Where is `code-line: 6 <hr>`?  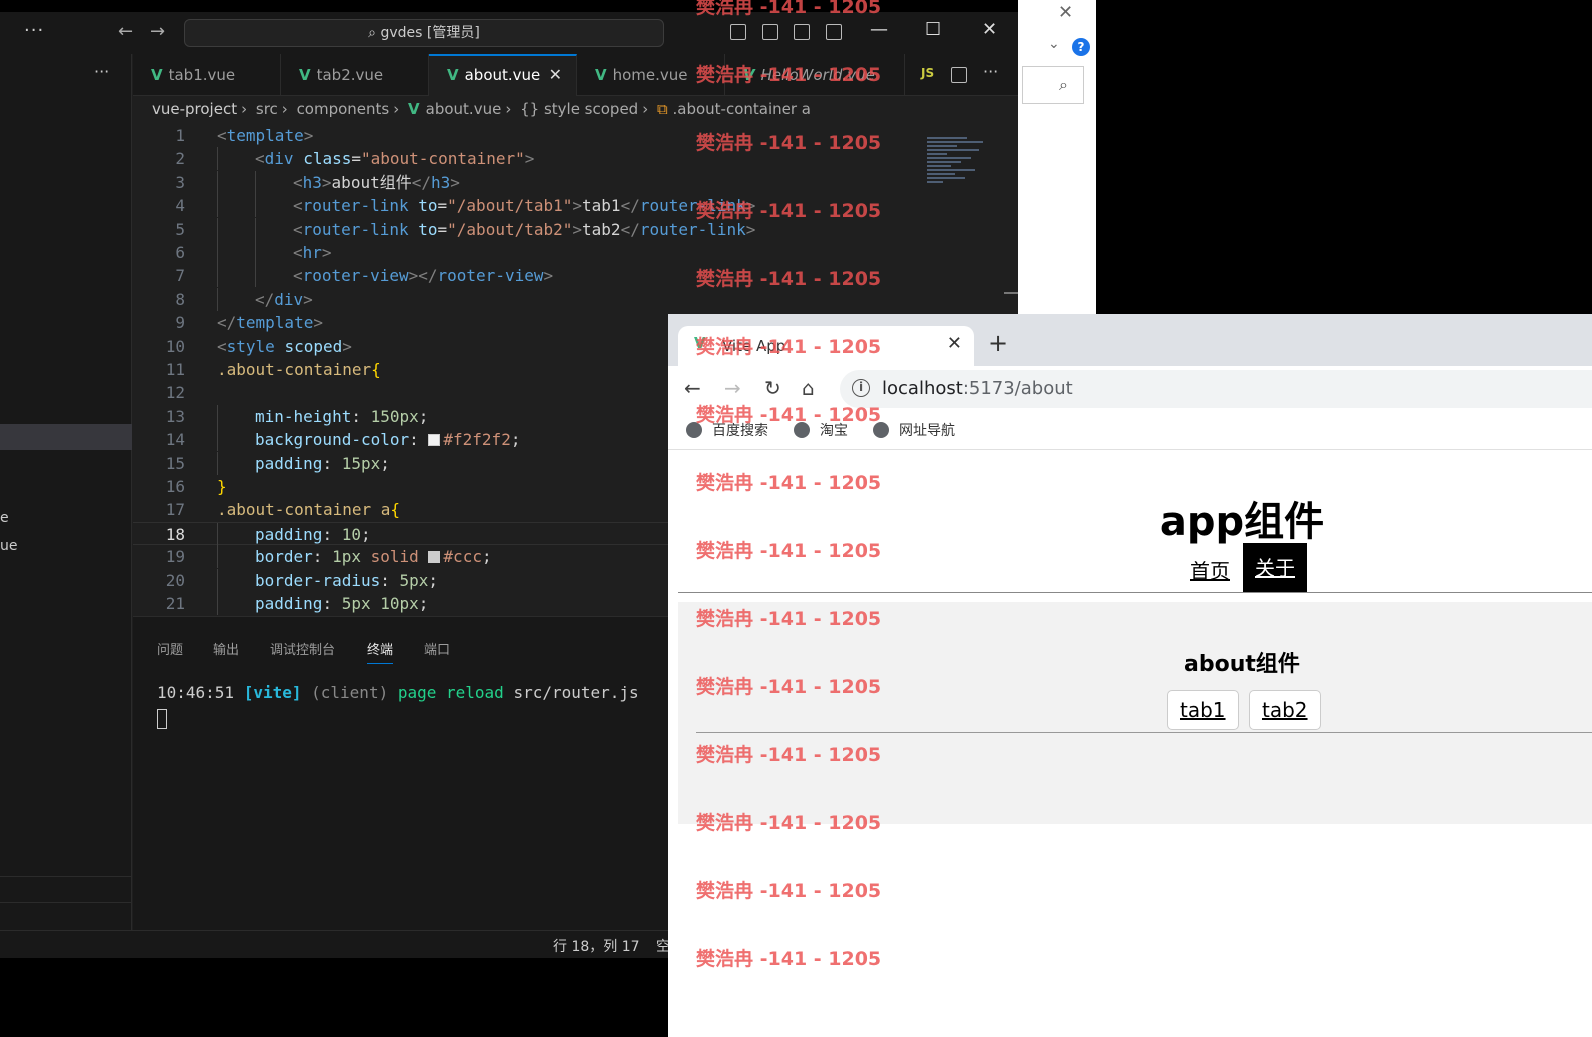 code-line: 6 <hr> is located at coordinates (575, 252).